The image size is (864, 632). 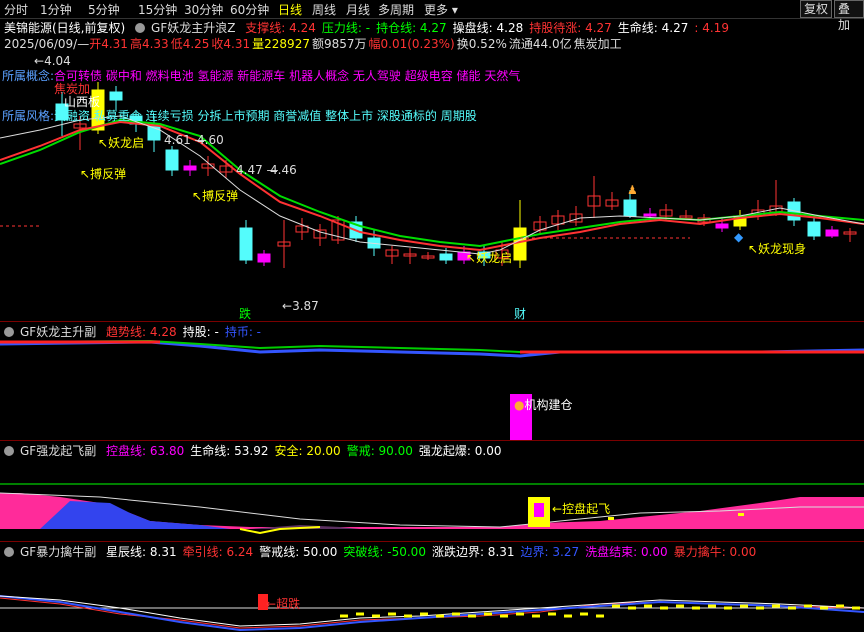 I want to click on concept-label: 所属概念:, so click(x=28, y=76).